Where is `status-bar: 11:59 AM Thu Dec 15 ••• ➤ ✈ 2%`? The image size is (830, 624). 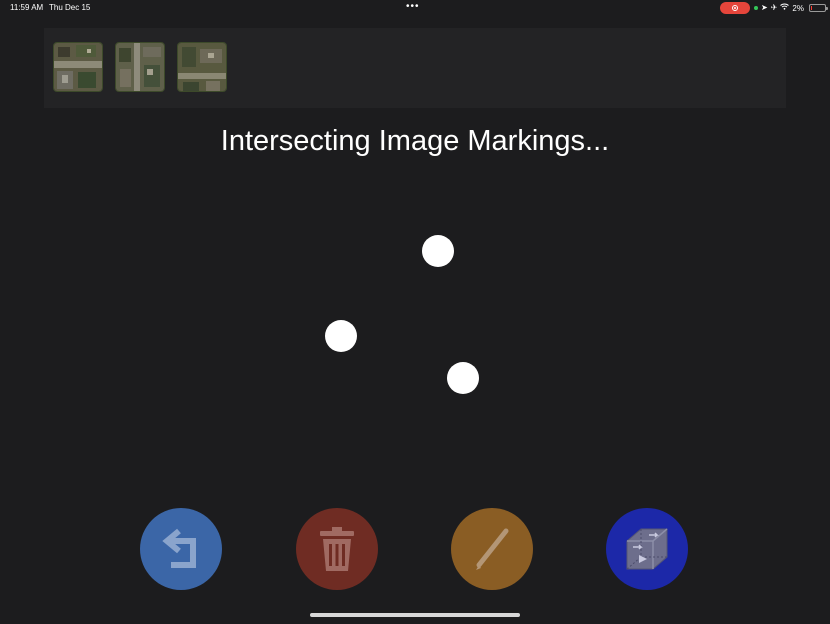
status-bar: 11:59 AM Thu Dec 15 ••• ➤ ✈ 2% is located at coordinates (415, 8).